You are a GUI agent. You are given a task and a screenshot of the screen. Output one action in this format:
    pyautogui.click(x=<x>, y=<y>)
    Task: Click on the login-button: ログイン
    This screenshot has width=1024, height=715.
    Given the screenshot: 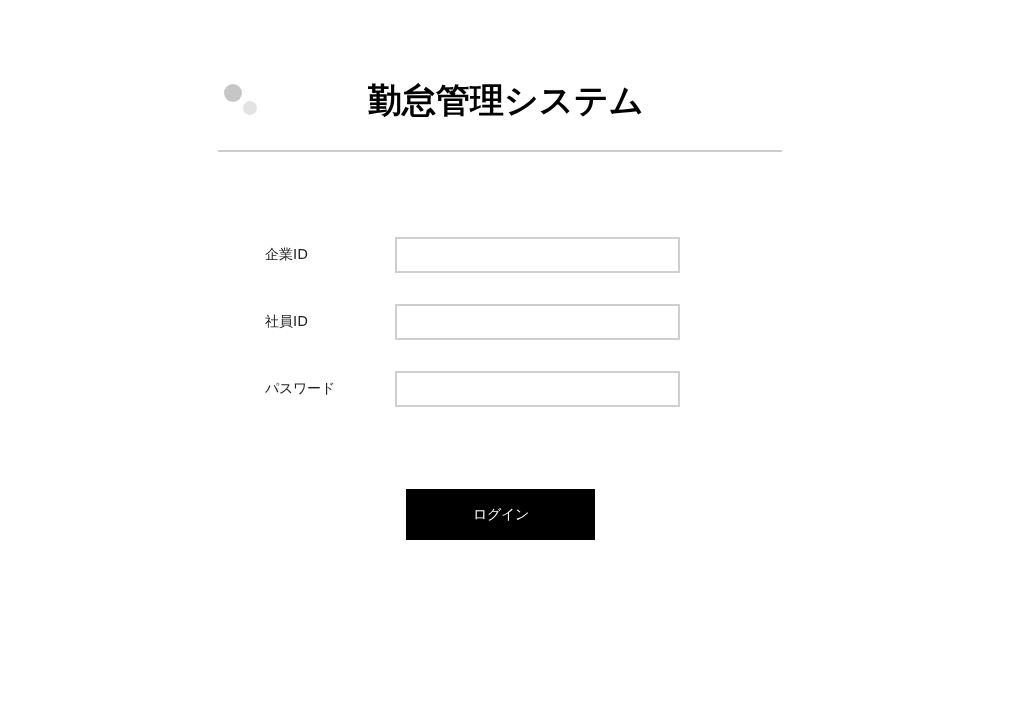 What is the action you would take?
    pyautogui.click(x=500, y=514)
    